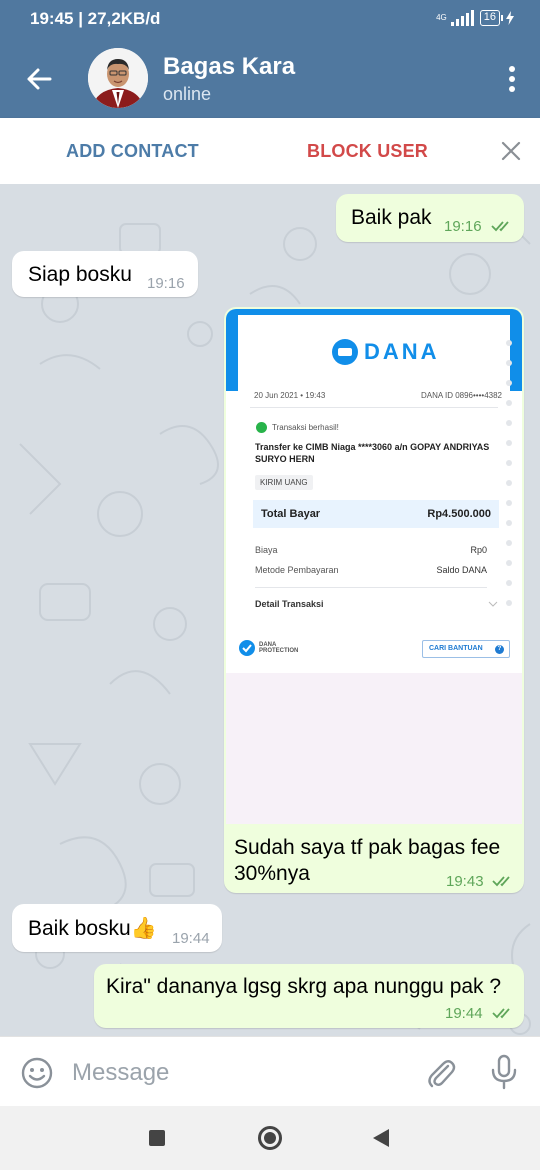 Image resolution: width=540 pixels, height=1170 pixels. I want to click on message-composer, so click(270, 1071).